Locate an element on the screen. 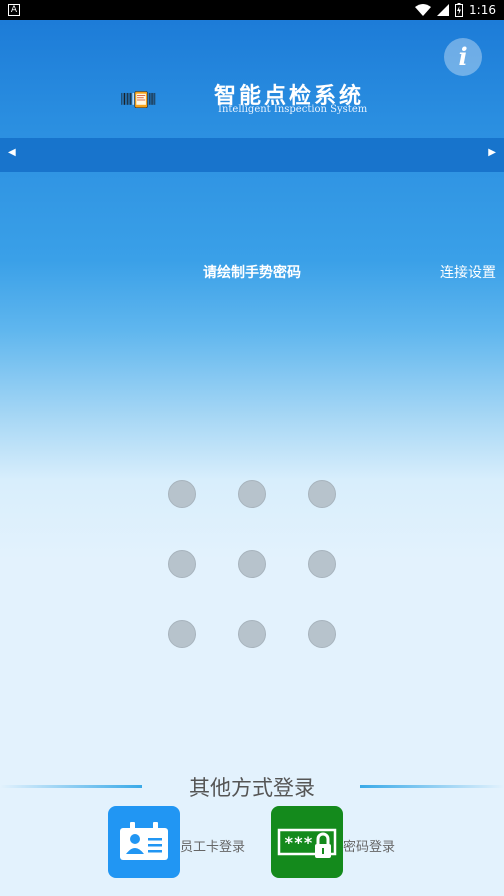 The height and width of the screenshot is (896, 504). connection-settings-link: 连接设置 is located at coordinates (468, 272).